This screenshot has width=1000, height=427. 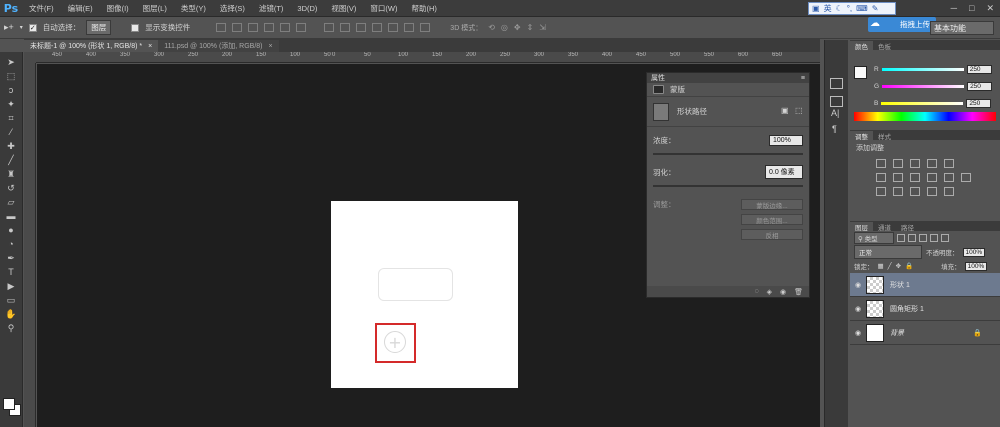 What do you see at coordinates (11, 216) in the screenshot?
I see `gradient-tool-icon: ▬` at bounding box center [11, 216].